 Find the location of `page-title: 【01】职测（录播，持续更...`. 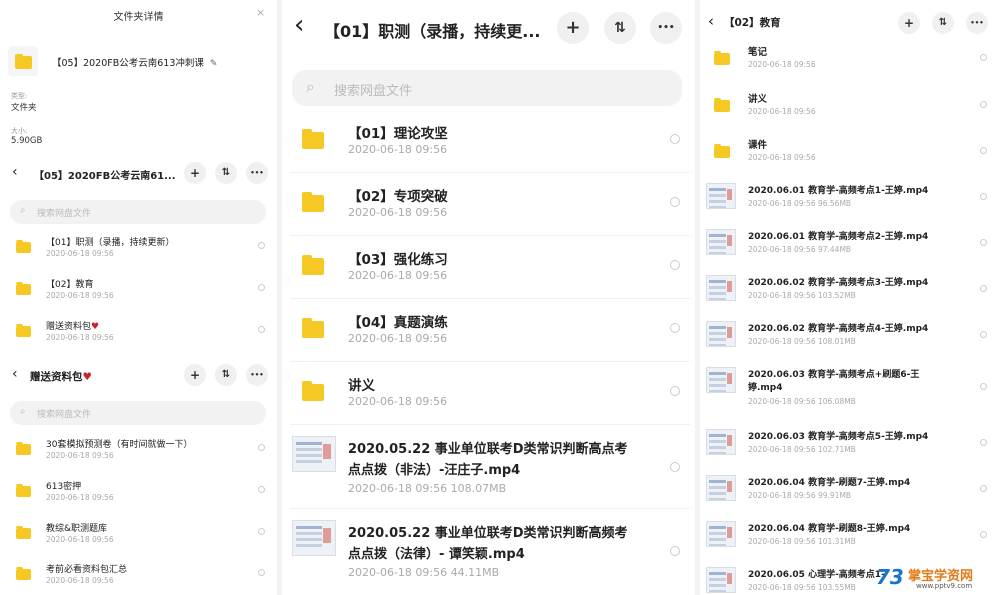

page-title: 【01】职测（录播，持续更... is located at coordinates (432, 31).